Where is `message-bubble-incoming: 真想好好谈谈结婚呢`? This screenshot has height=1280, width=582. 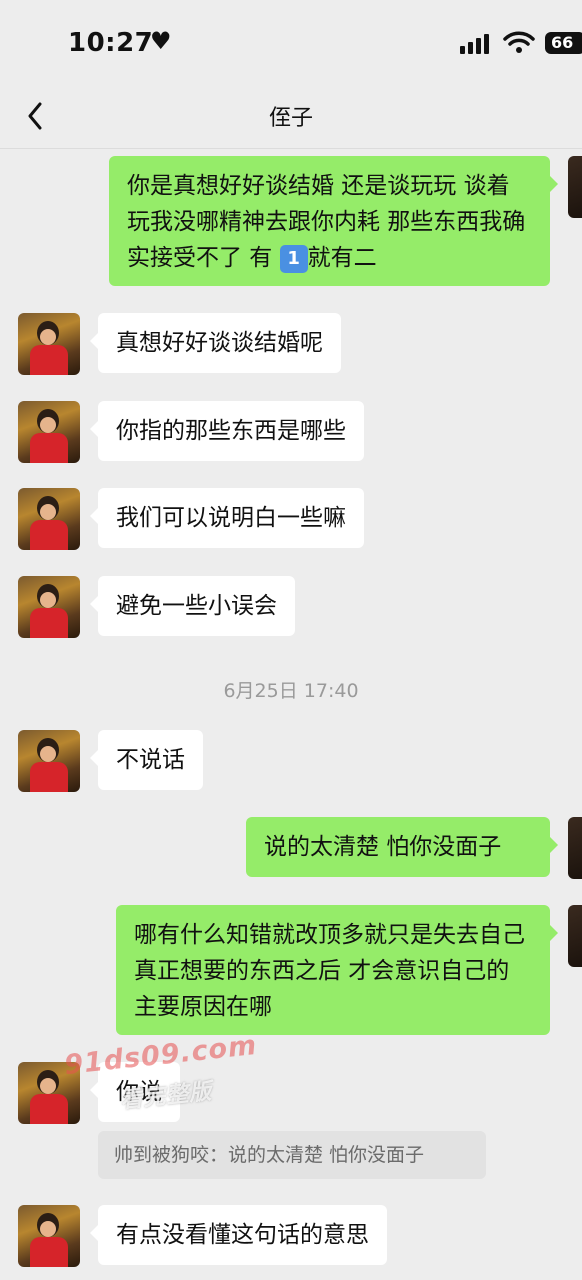
message-bubble-incoming: 真想好好谈谈结婚呢 is located at coordinates (215, 343).